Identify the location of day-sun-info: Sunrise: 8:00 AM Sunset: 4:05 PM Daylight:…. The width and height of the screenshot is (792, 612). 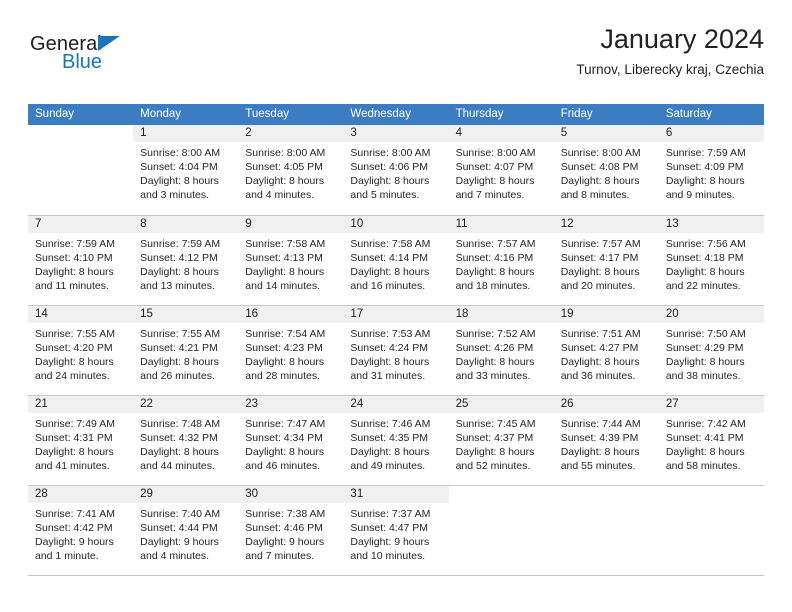
(290, 172).